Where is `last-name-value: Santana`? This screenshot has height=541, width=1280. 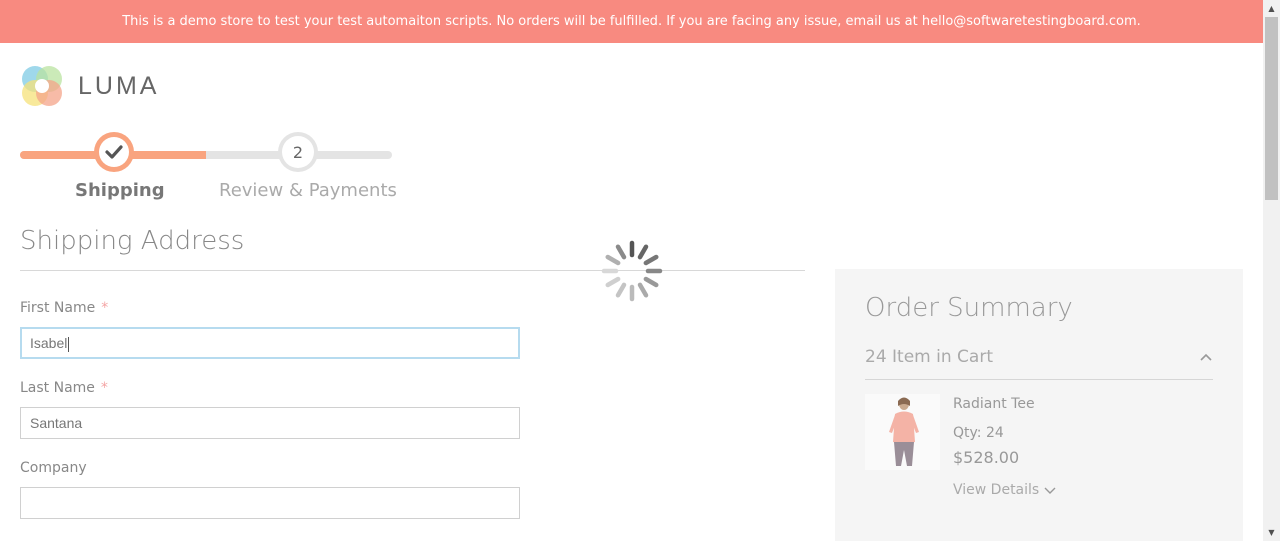 last-name-value: Santana is located at coordinates (56, 423).